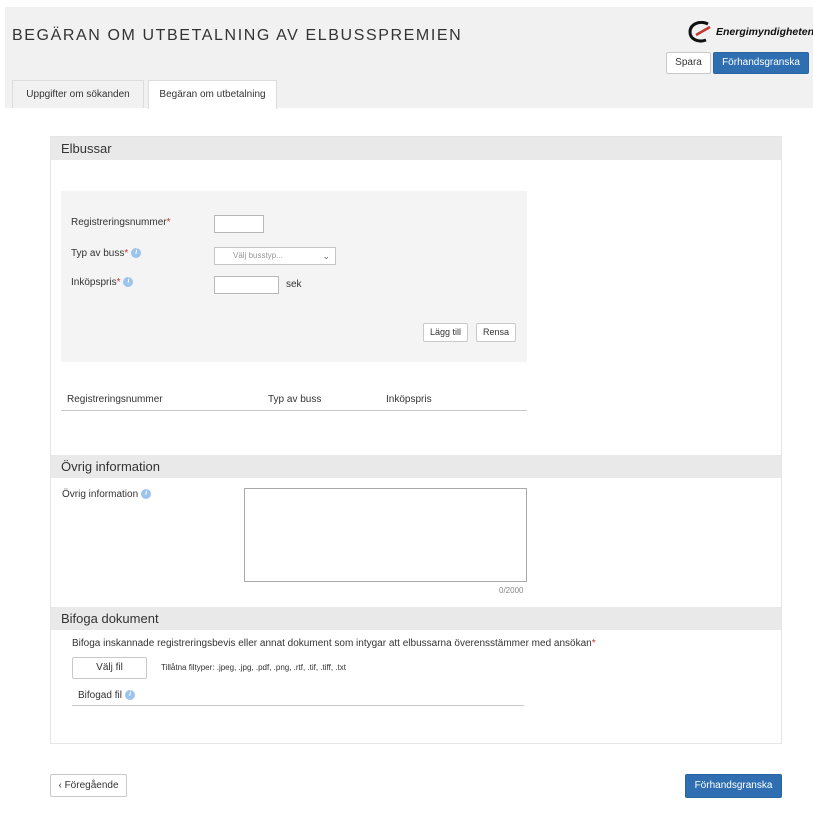  I want to click on tab-begaran-om-utbetalning: Begäran om utbetalning, so click(212, 94).